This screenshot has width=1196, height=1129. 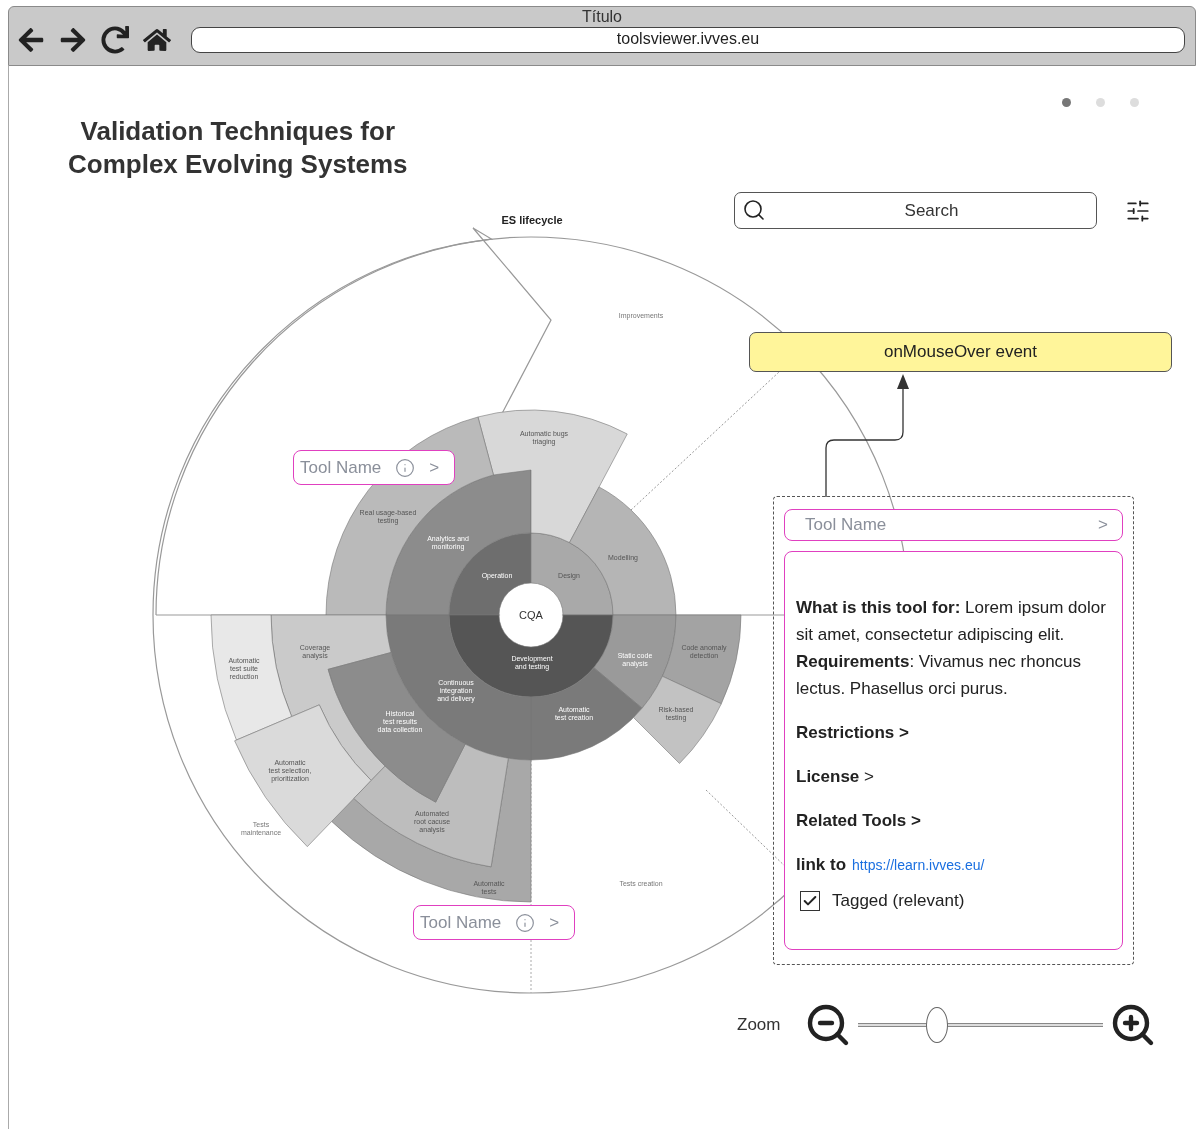 I want to click on diagram-title: ES lifecycle, so click(x=532, y=220).